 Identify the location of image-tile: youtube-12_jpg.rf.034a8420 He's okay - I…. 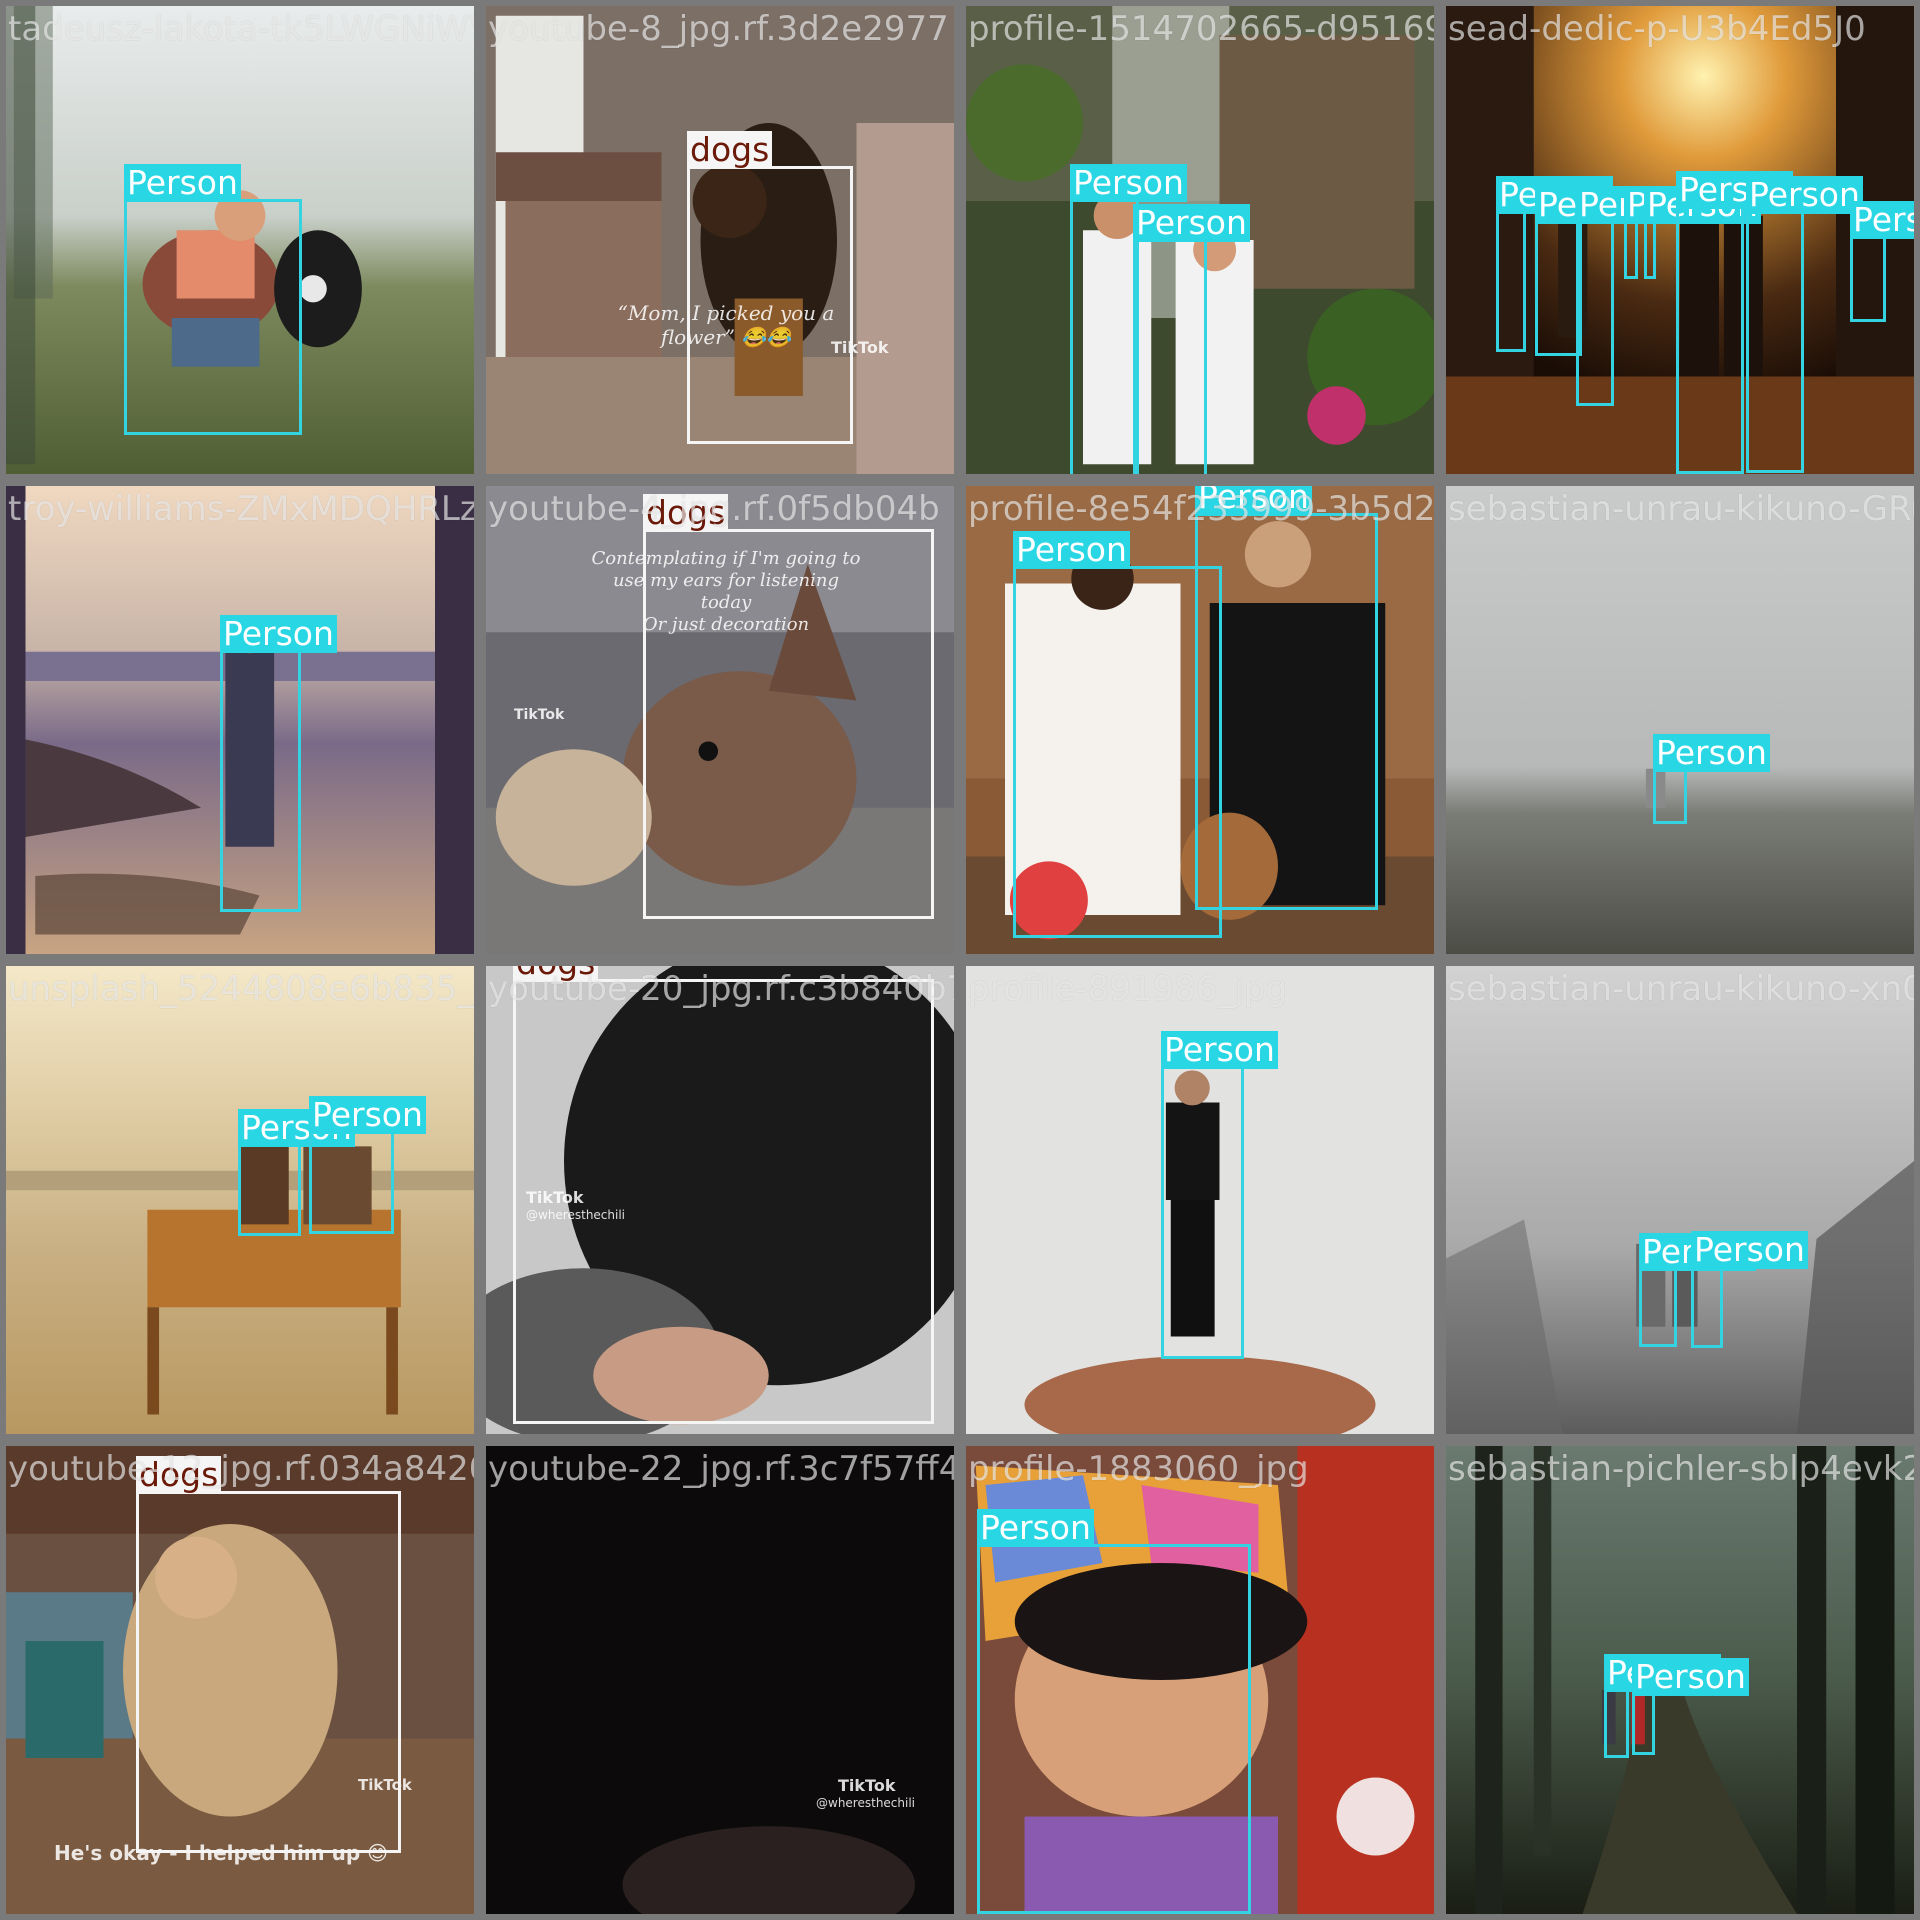
(240, 1680).